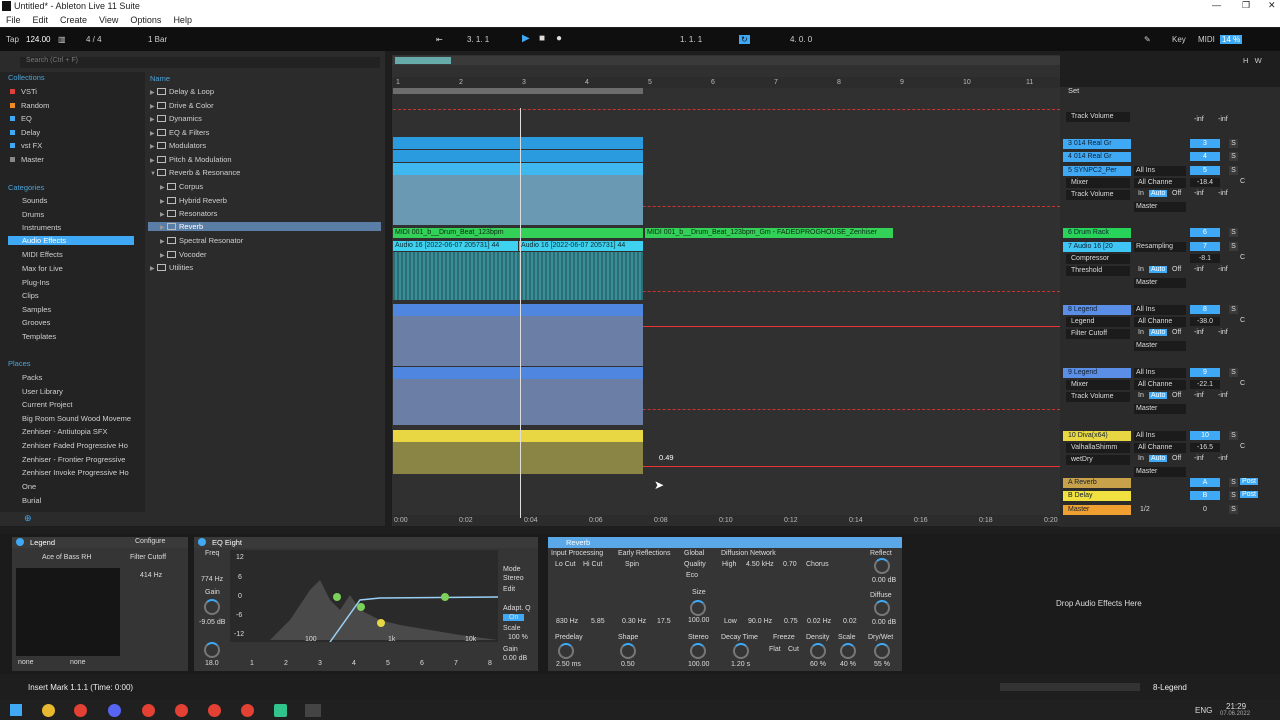 This screenshot has width=1280, height=720. Describe the element at coordinates (726, 82) in the screenshot. I see `bar-ruler` at that location.